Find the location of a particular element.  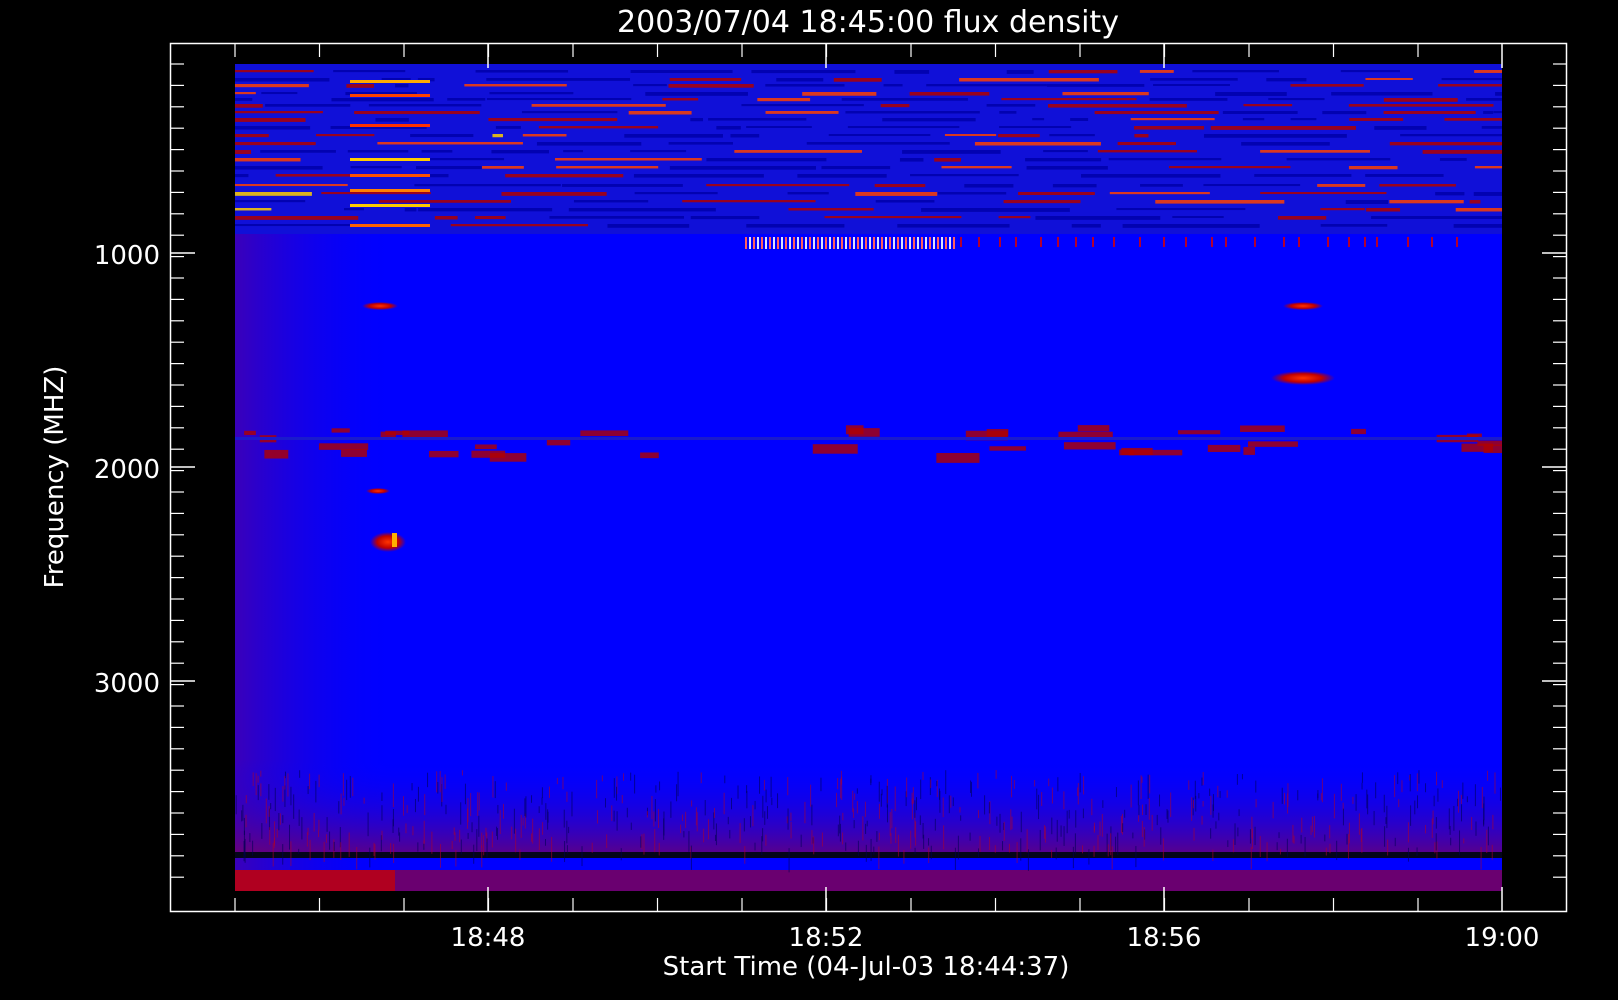

x-tick-label-1848: 18:48 is located at coordinates (488, 938).